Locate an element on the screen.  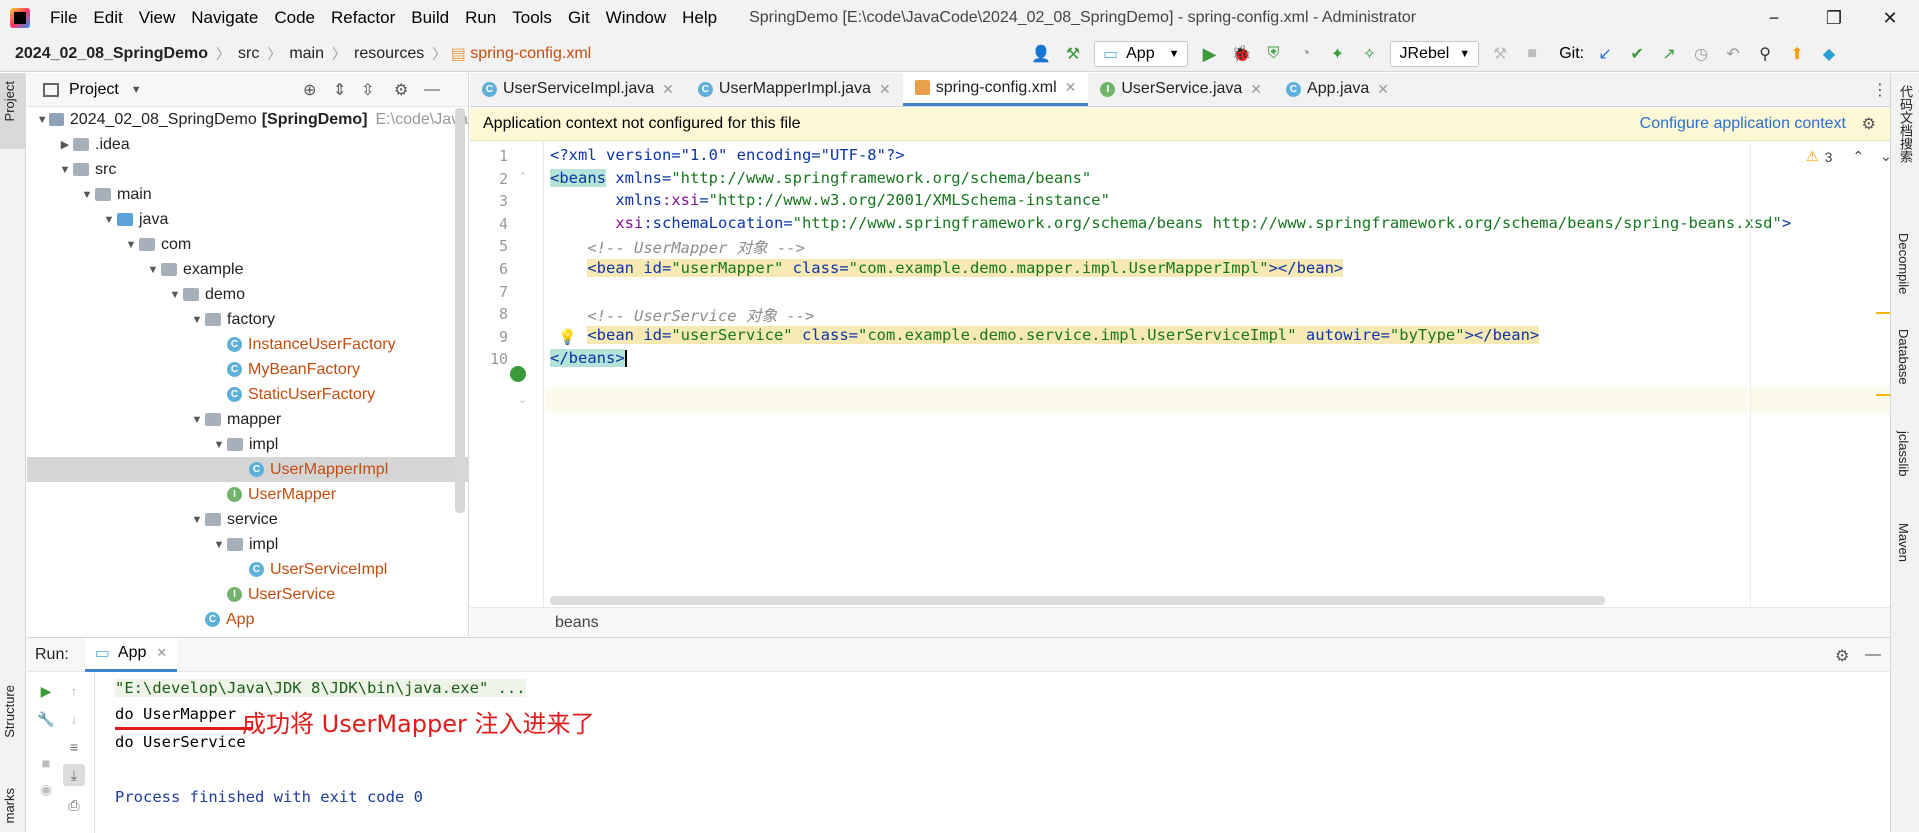
minimize-button: − is located at coordinates (1774, 18).